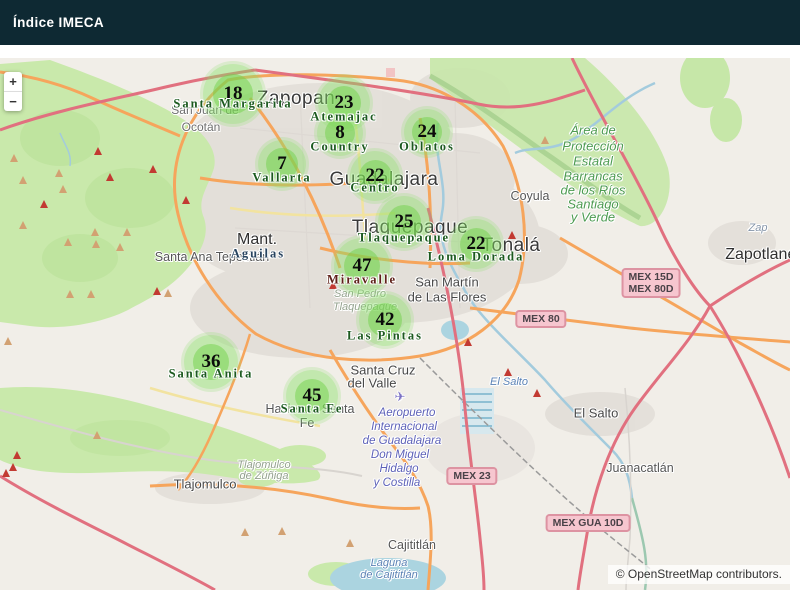 The image size is (800, 590). What do you see at coordinates (375, 187) in the screenshot?
I see `station-label: Centro` at bounding box center [375, 187].